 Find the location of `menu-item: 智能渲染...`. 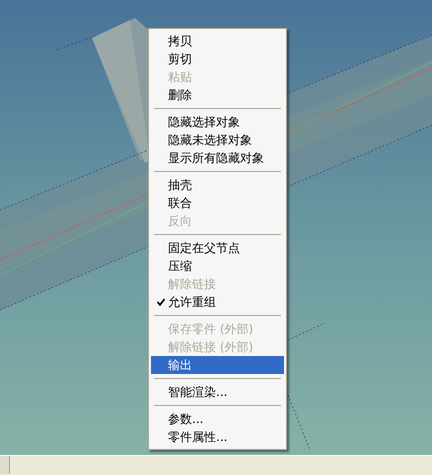

menu-item: 智能渲染... is located at coordinates (217, 392).